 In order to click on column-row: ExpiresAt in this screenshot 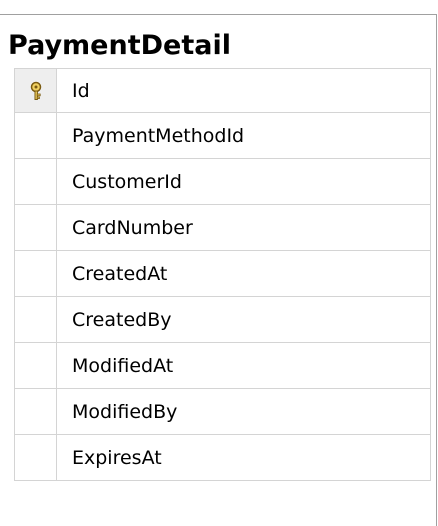, I will do `click(222, 458)`.